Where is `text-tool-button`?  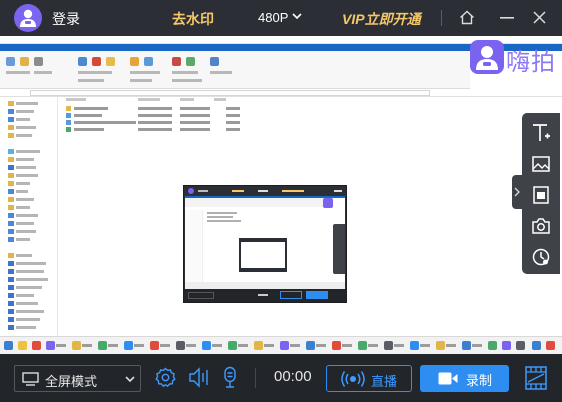
text-tool-button is located at coordinates (541, 133).